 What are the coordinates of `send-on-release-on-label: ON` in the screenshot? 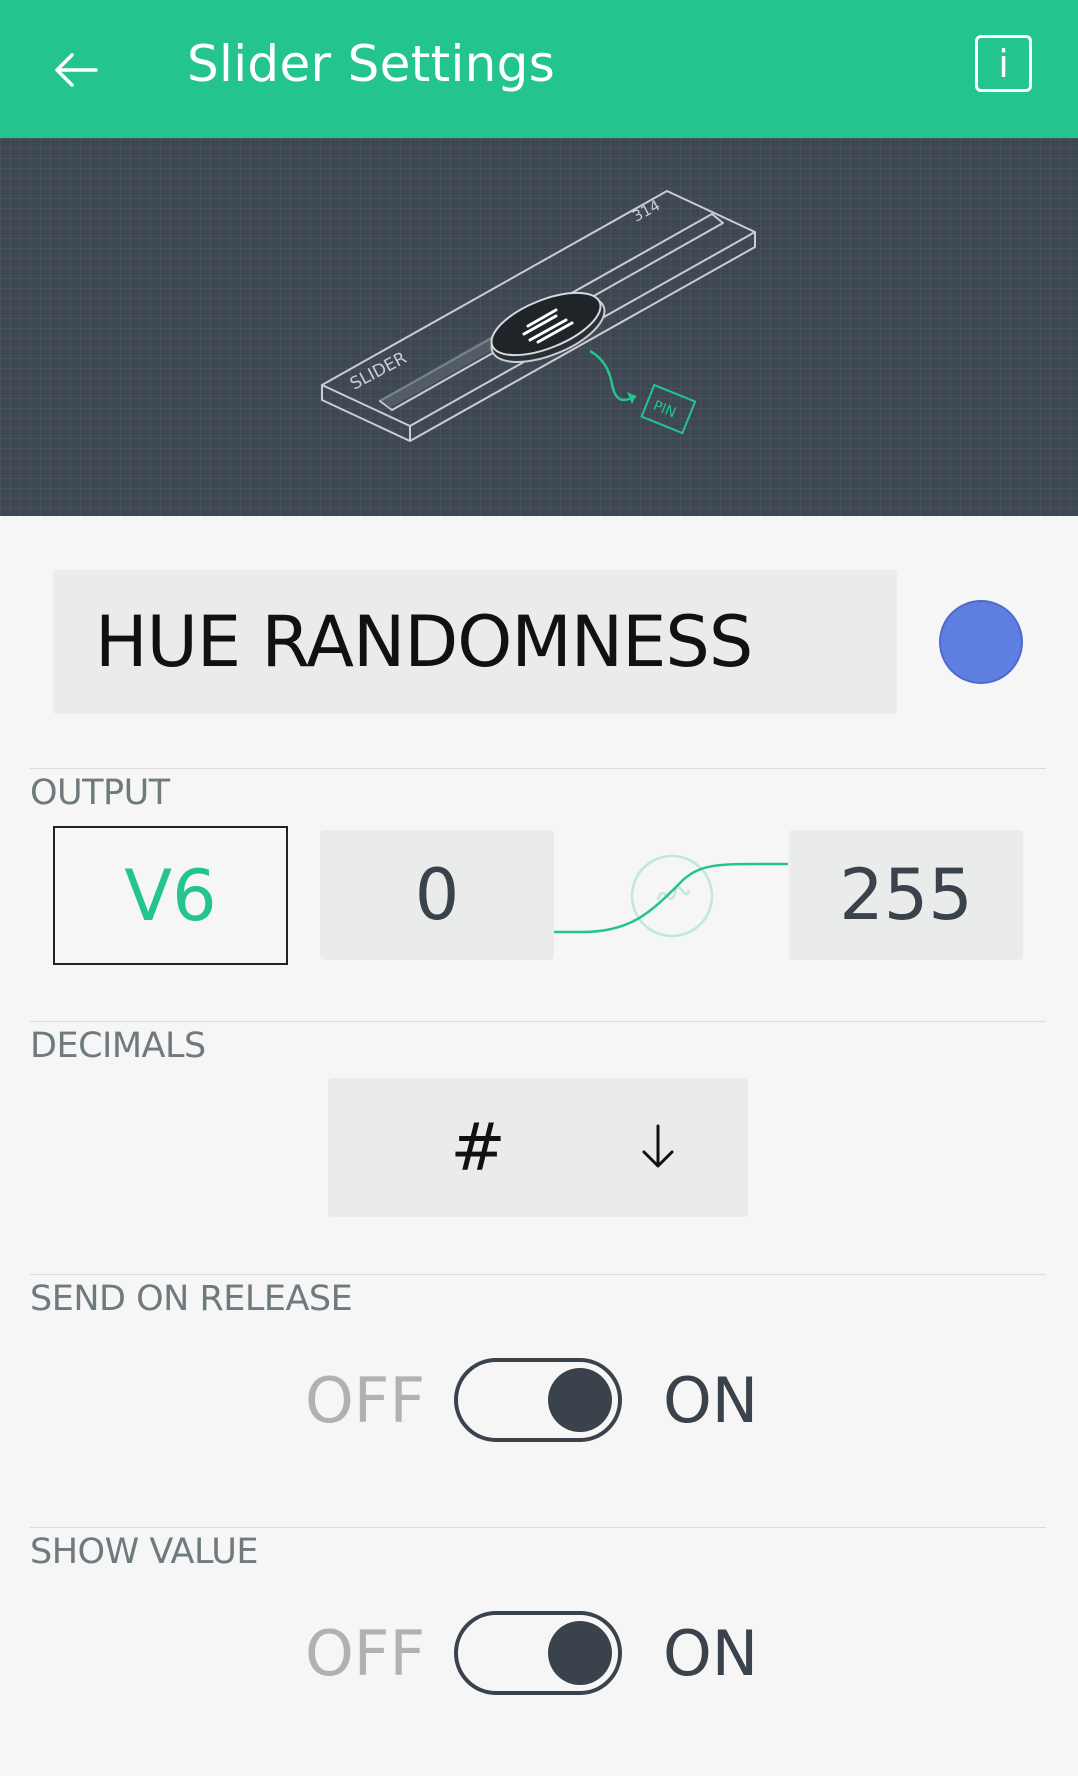 It's located at (710, 1401).